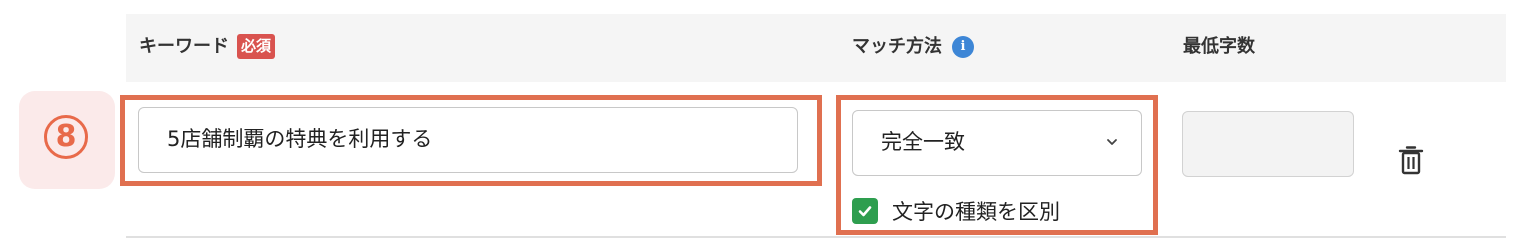 The width and height of the screenshot is (1530, 250). Describe the element at coordinates (963, 47) in the screenshot. I see `info-icon: i` at that location.